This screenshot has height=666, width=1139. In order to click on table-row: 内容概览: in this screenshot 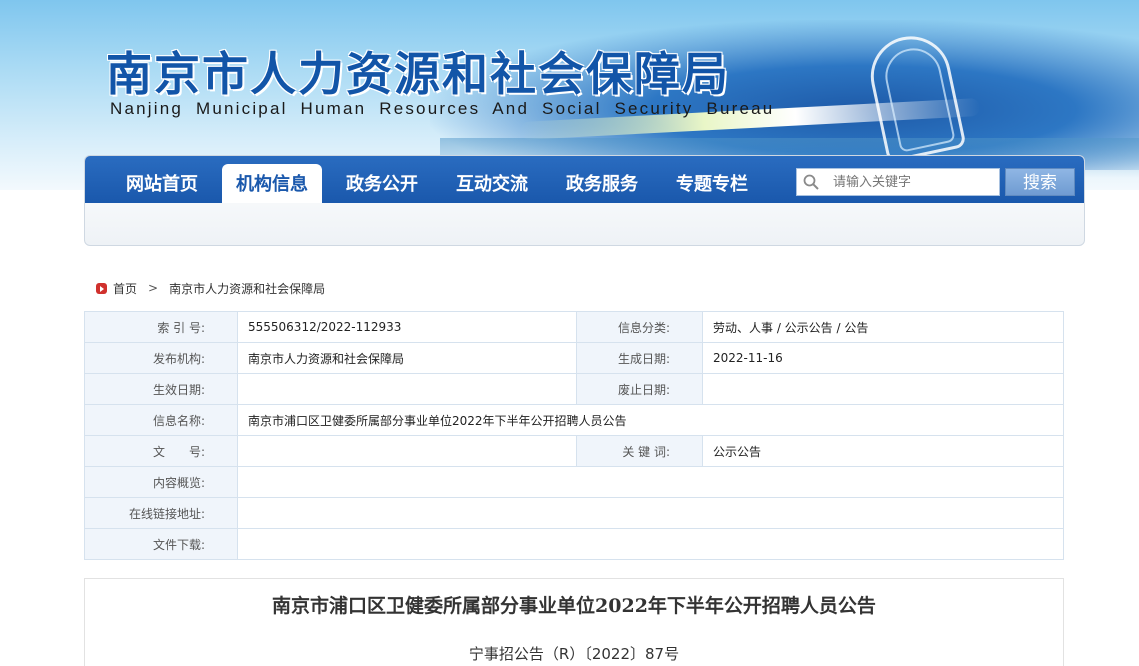, I will do `click(574, 482)`.